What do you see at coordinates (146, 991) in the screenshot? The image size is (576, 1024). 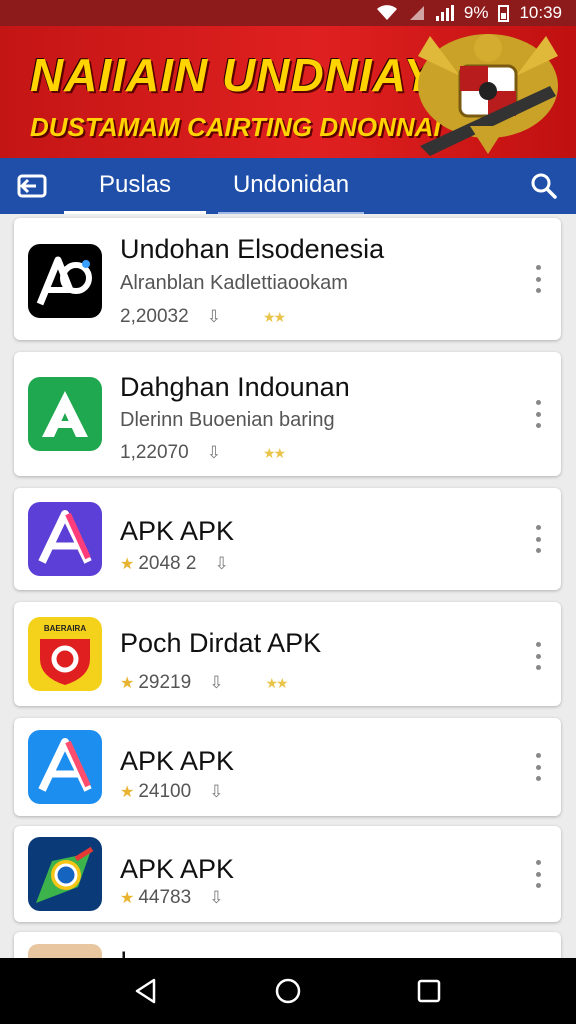 I see `nav-back-icon` at bounding box center [146, 991].